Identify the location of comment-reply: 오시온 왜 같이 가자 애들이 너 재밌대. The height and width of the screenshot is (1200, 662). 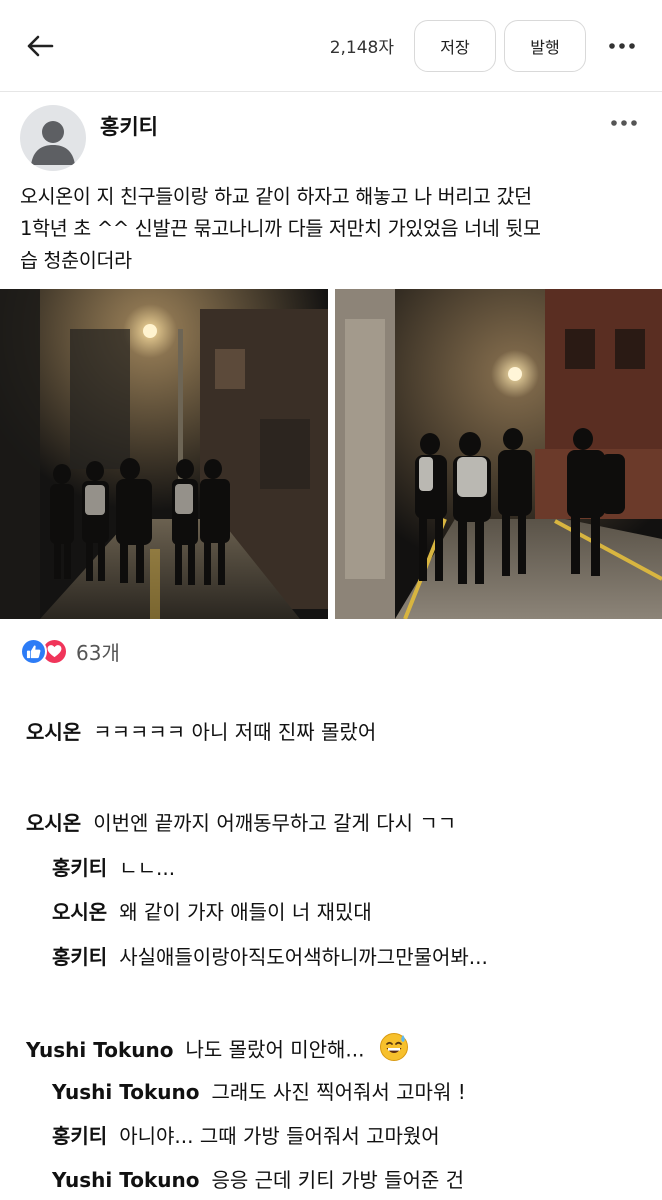
(212, 912).